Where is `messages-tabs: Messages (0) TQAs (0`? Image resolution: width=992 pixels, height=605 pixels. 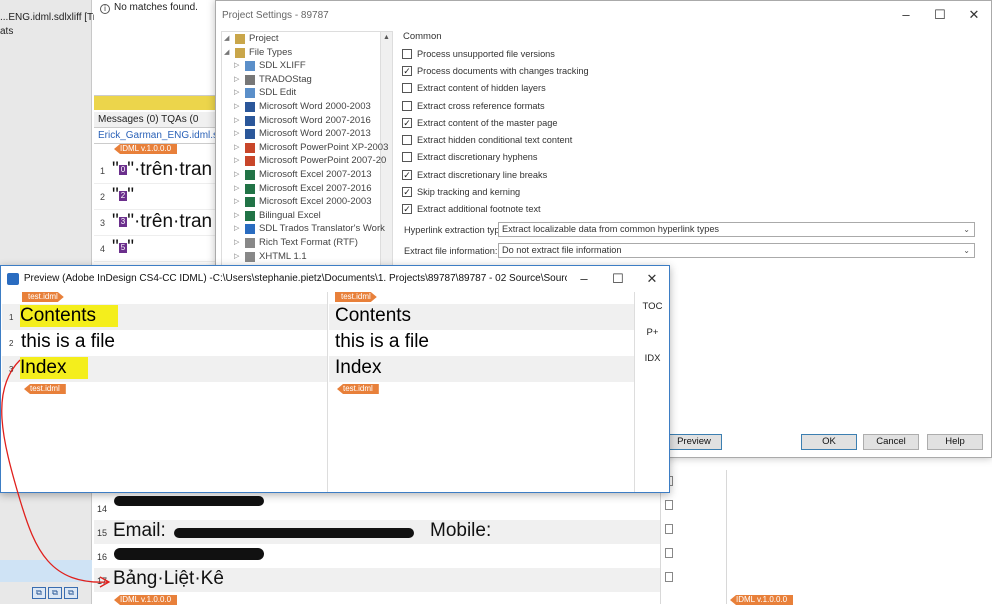 messages-tabs: Messages (0) TQAs (0 is located at coordinates (155, 120).